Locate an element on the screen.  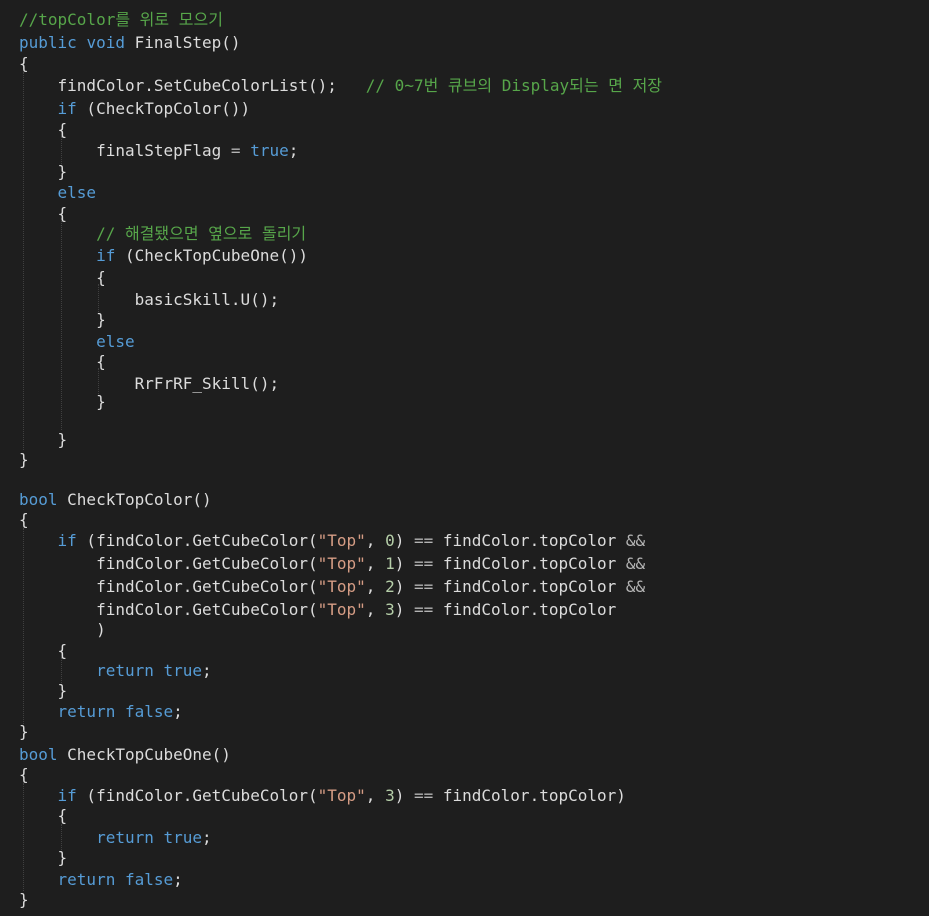
code-token: (findColor.GetCubeColor( is located at coordinates (197, 540).